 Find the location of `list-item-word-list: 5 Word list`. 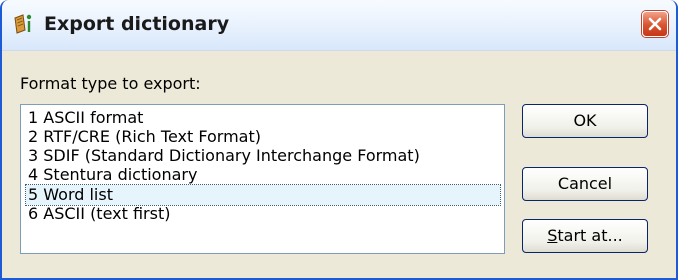

list-item-word-list: 5 Word list is located at coordinates (263, 195).